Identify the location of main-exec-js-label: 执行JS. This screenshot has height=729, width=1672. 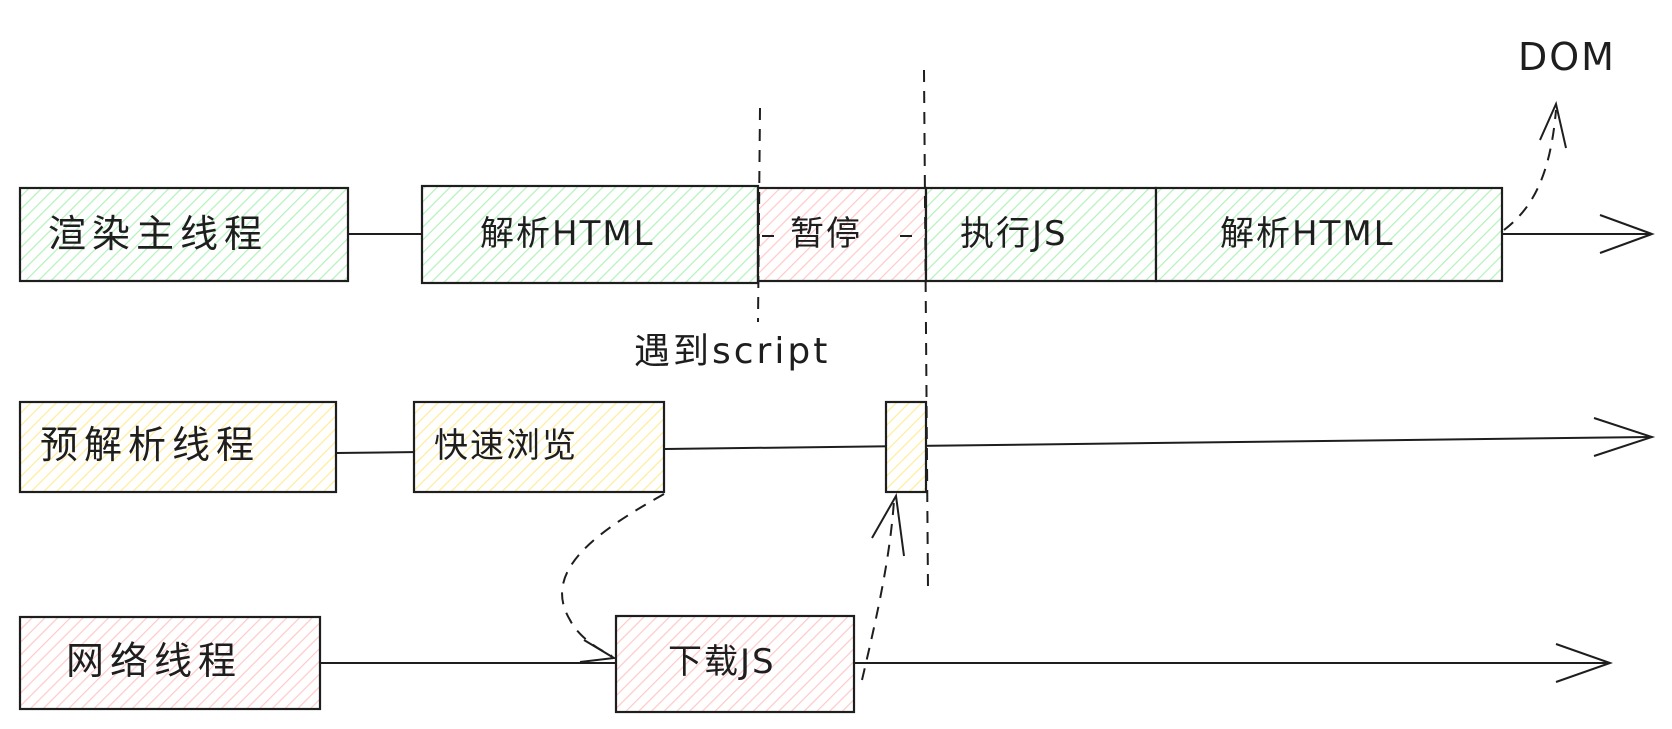
(1014, 234).